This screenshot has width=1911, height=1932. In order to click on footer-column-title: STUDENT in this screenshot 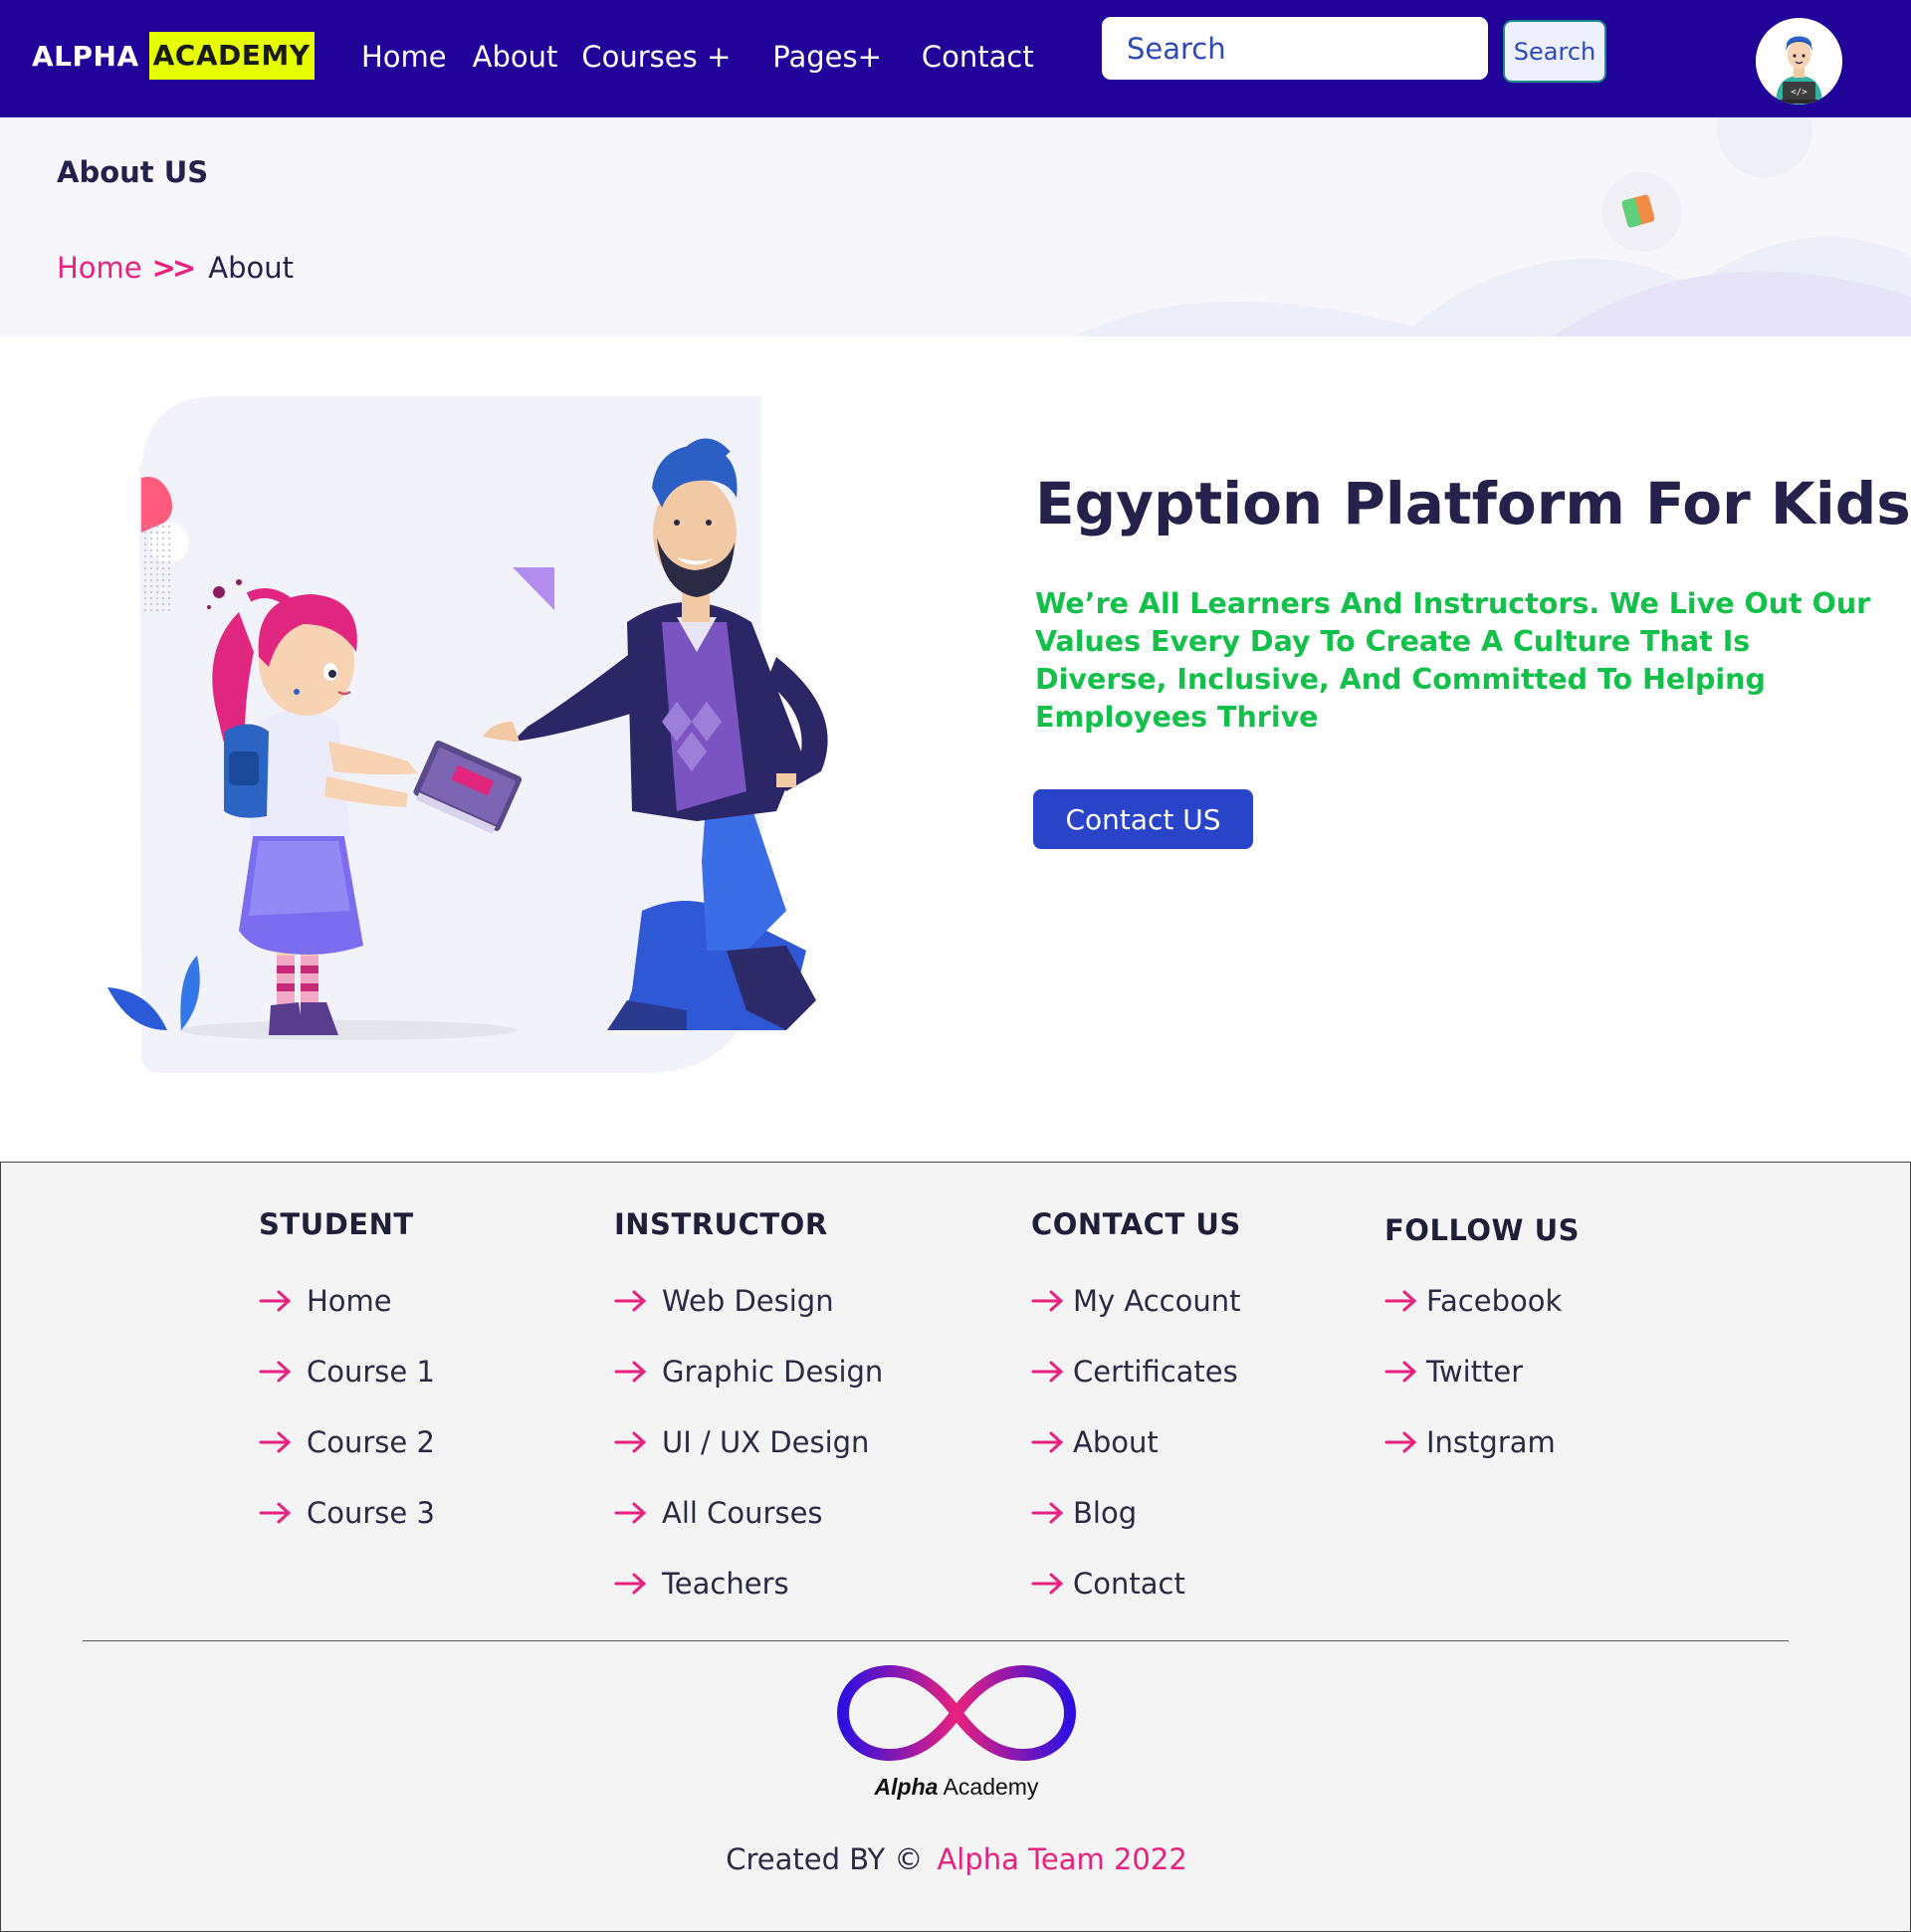, I will do `click(336, 1224)`.